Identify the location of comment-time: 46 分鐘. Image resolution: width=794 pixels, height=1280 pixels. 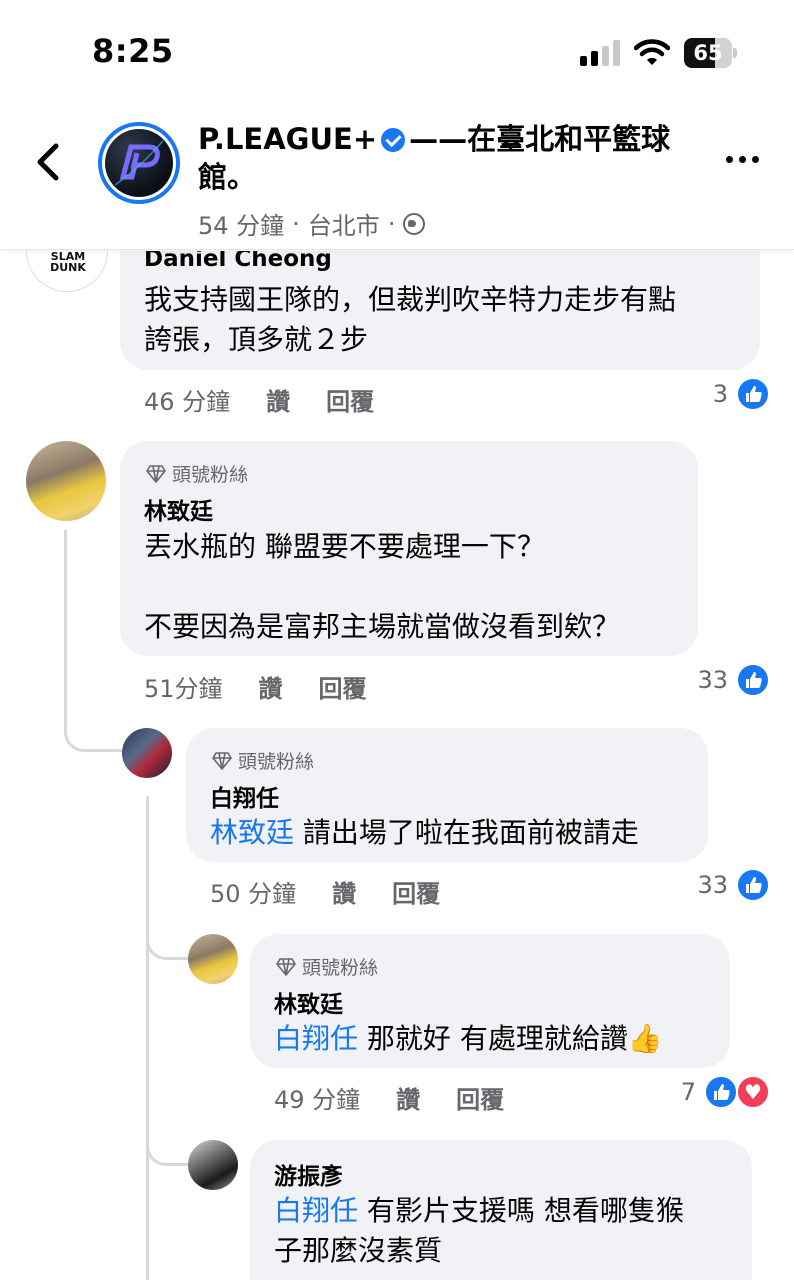
(187, 402).